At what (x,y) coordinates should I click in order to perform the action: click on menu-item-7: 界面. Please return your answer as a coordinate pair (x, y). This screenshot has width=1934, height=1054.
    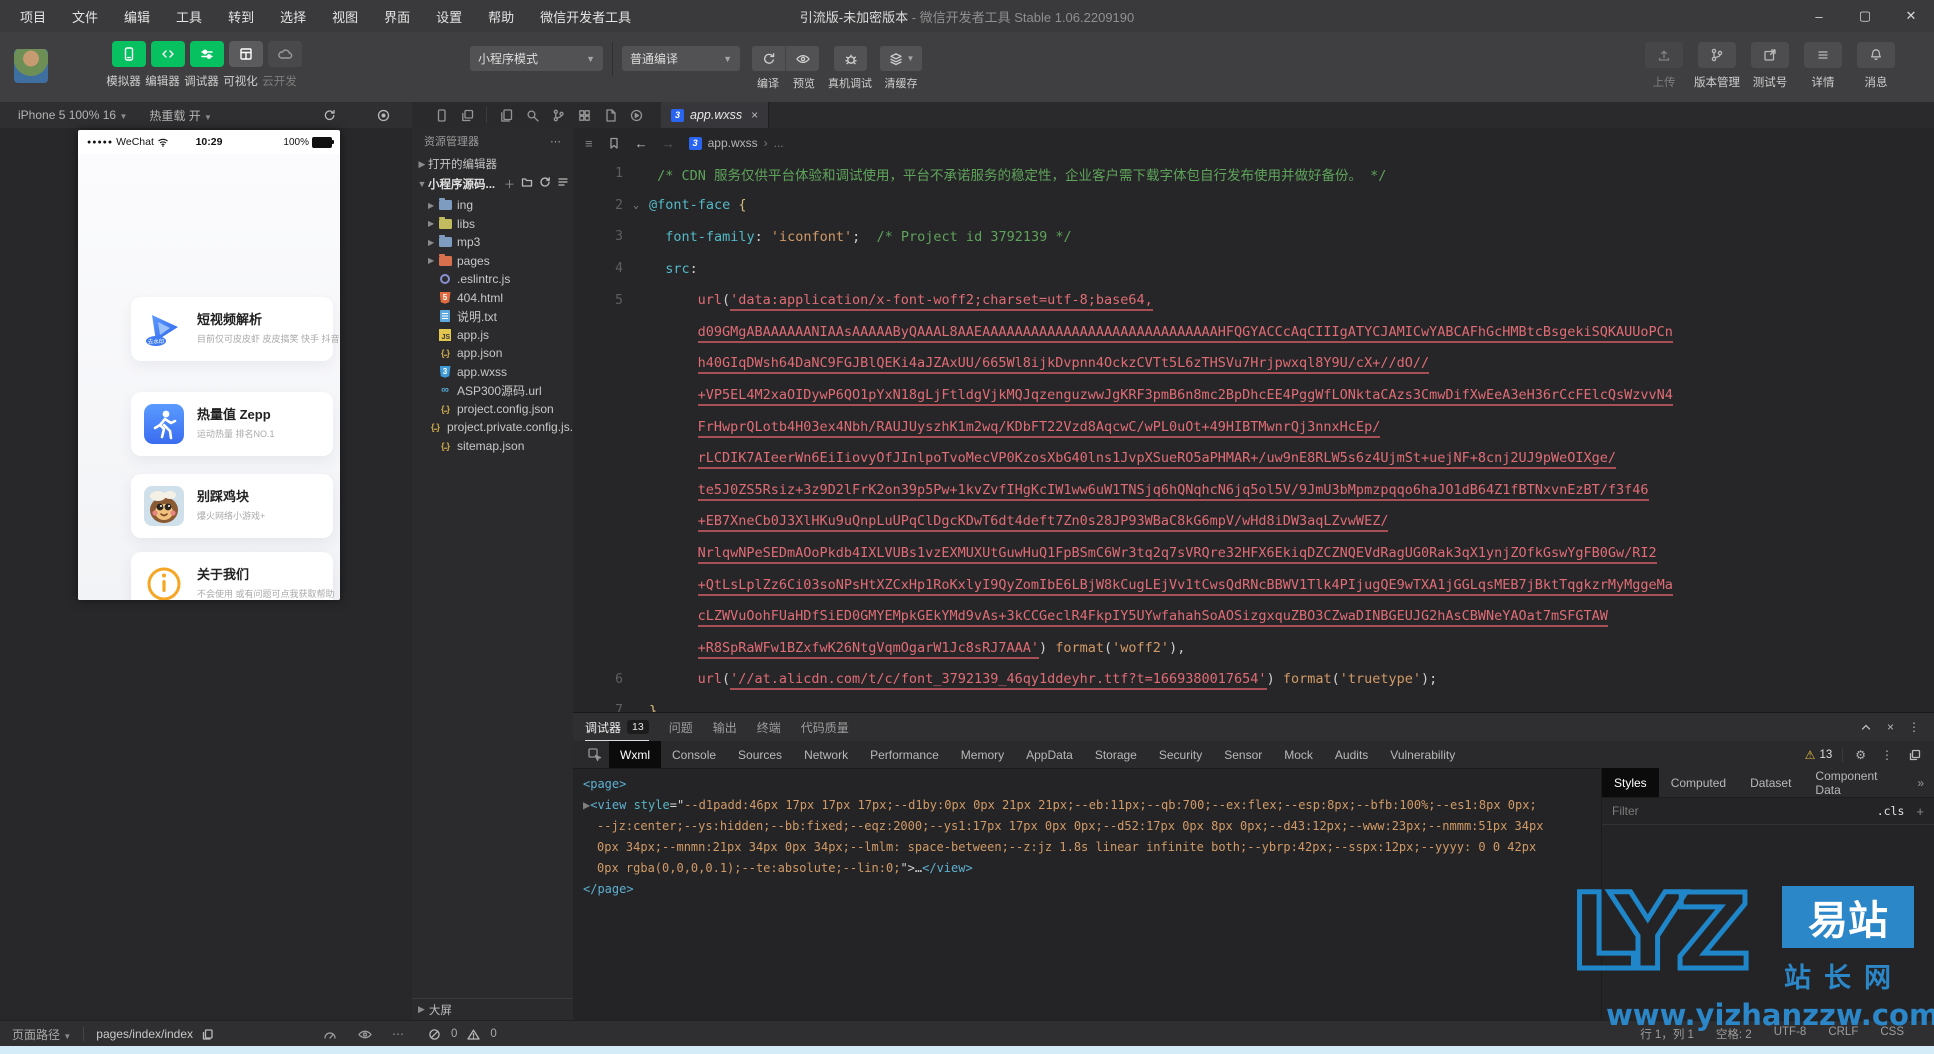
    Looking at the image, I should click on (397, 16).